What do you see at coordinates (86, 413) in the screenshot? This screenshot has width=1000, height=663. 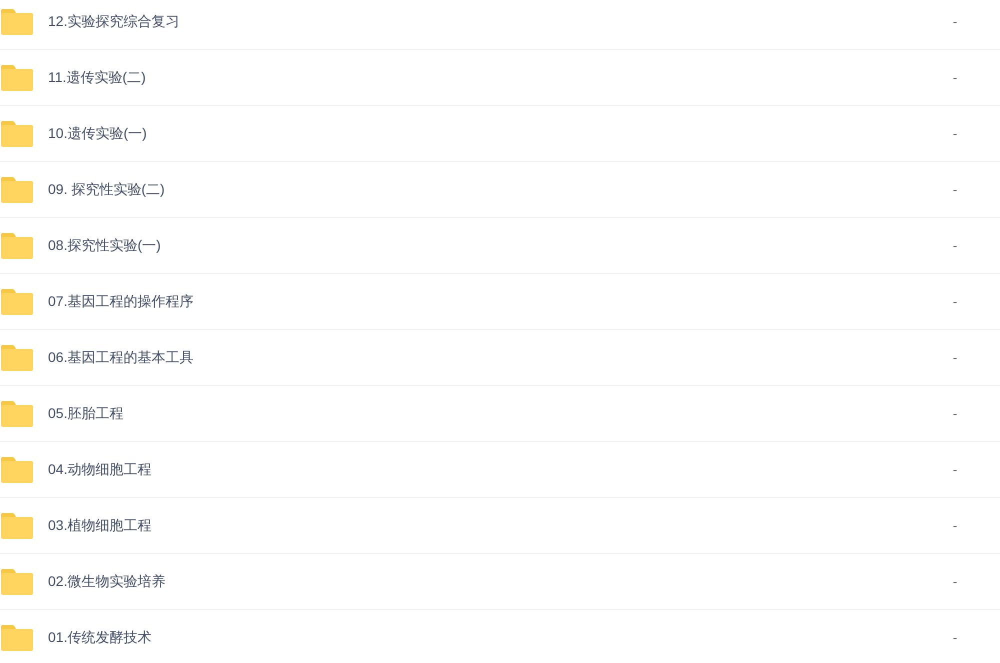 I see `folder-name: 05.胚胎工程` at bounding box center [86, 413].